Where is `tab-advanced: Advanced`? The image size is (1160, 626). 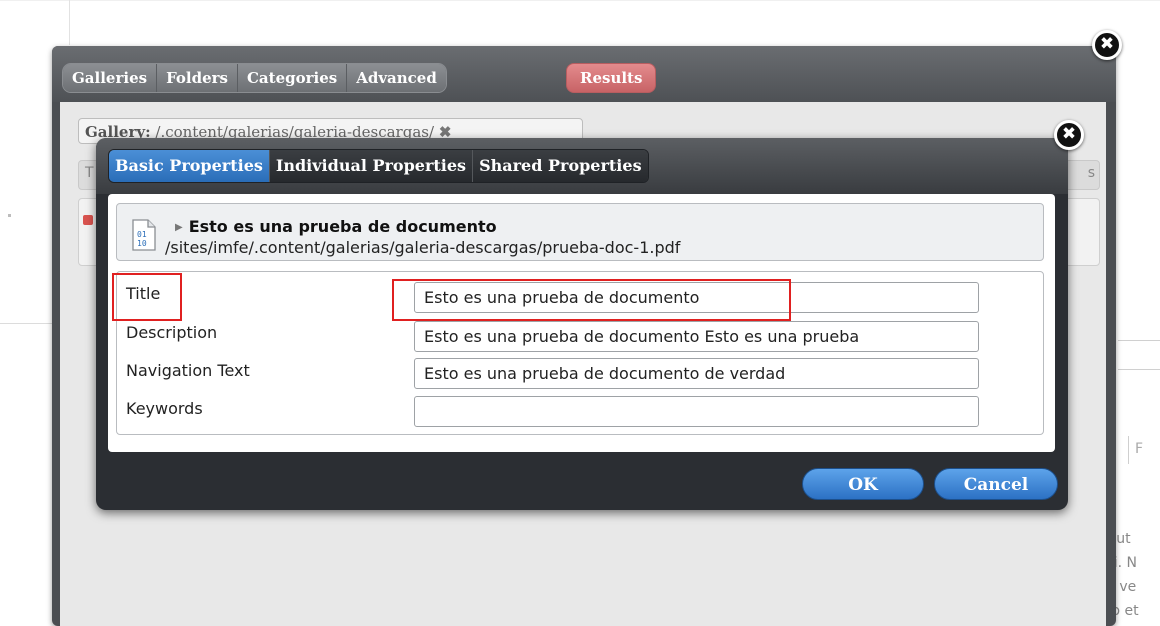 tab-advanced: Advanced is located at coordinates (396, 78).